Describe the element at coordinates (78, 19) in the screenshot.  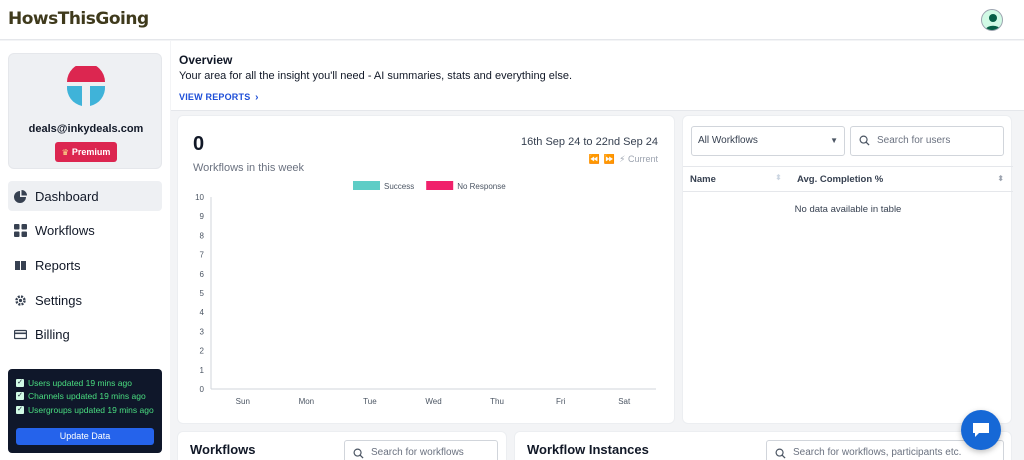
I see `app-logo: HowsThisGoing` at that location.